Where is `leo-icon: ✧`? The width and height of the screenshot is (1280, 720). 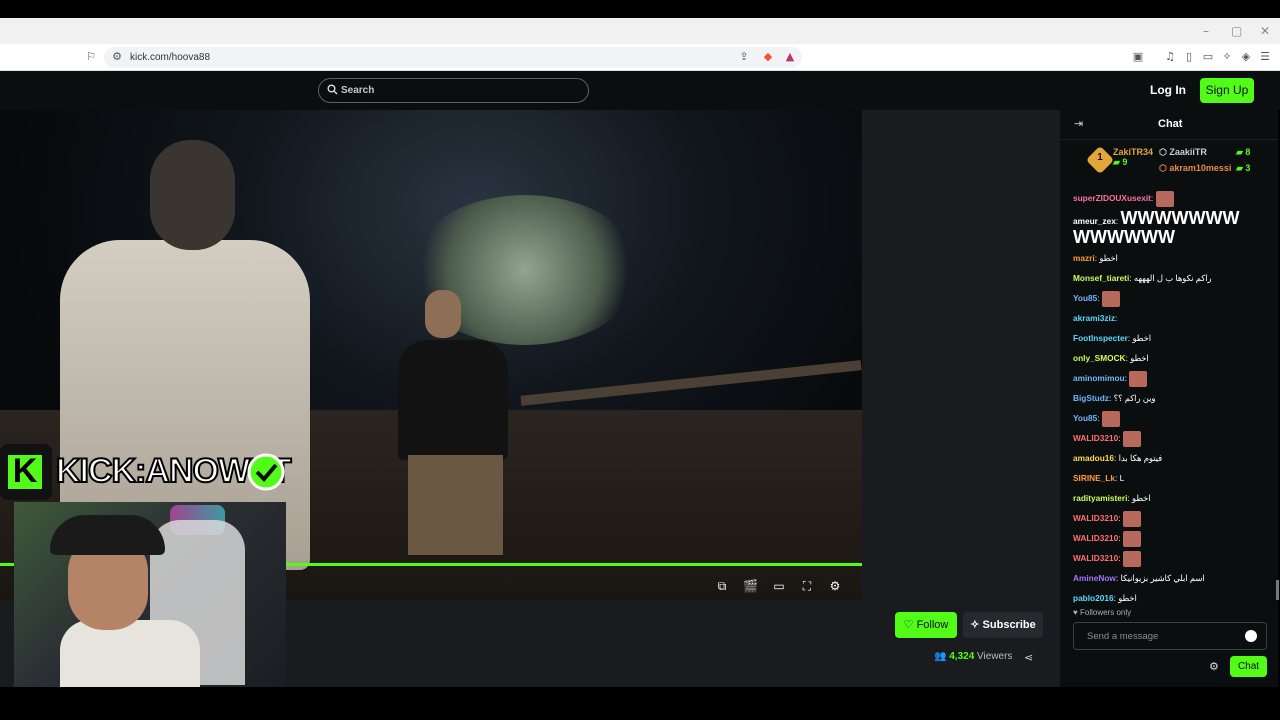
leo-icon: ✧ is located at coordinates (1227, 57).